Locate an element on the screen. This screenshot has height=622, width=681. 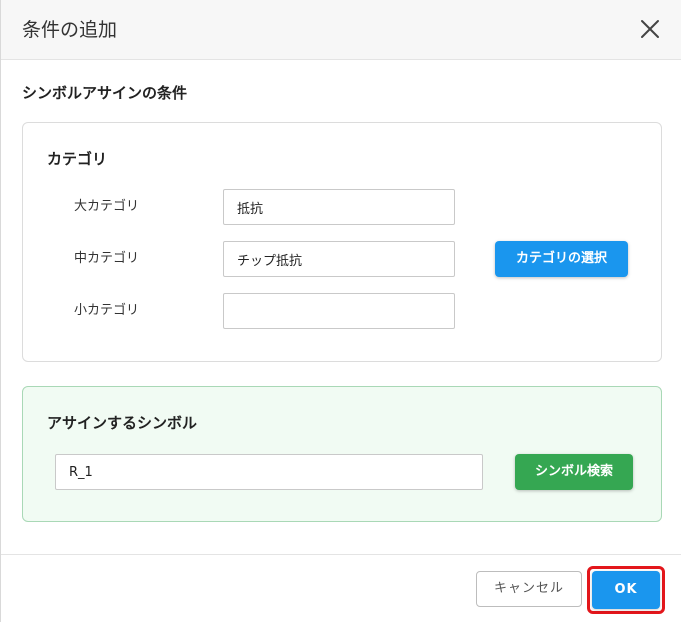
large-category-input is located at coordinates (339, 207).